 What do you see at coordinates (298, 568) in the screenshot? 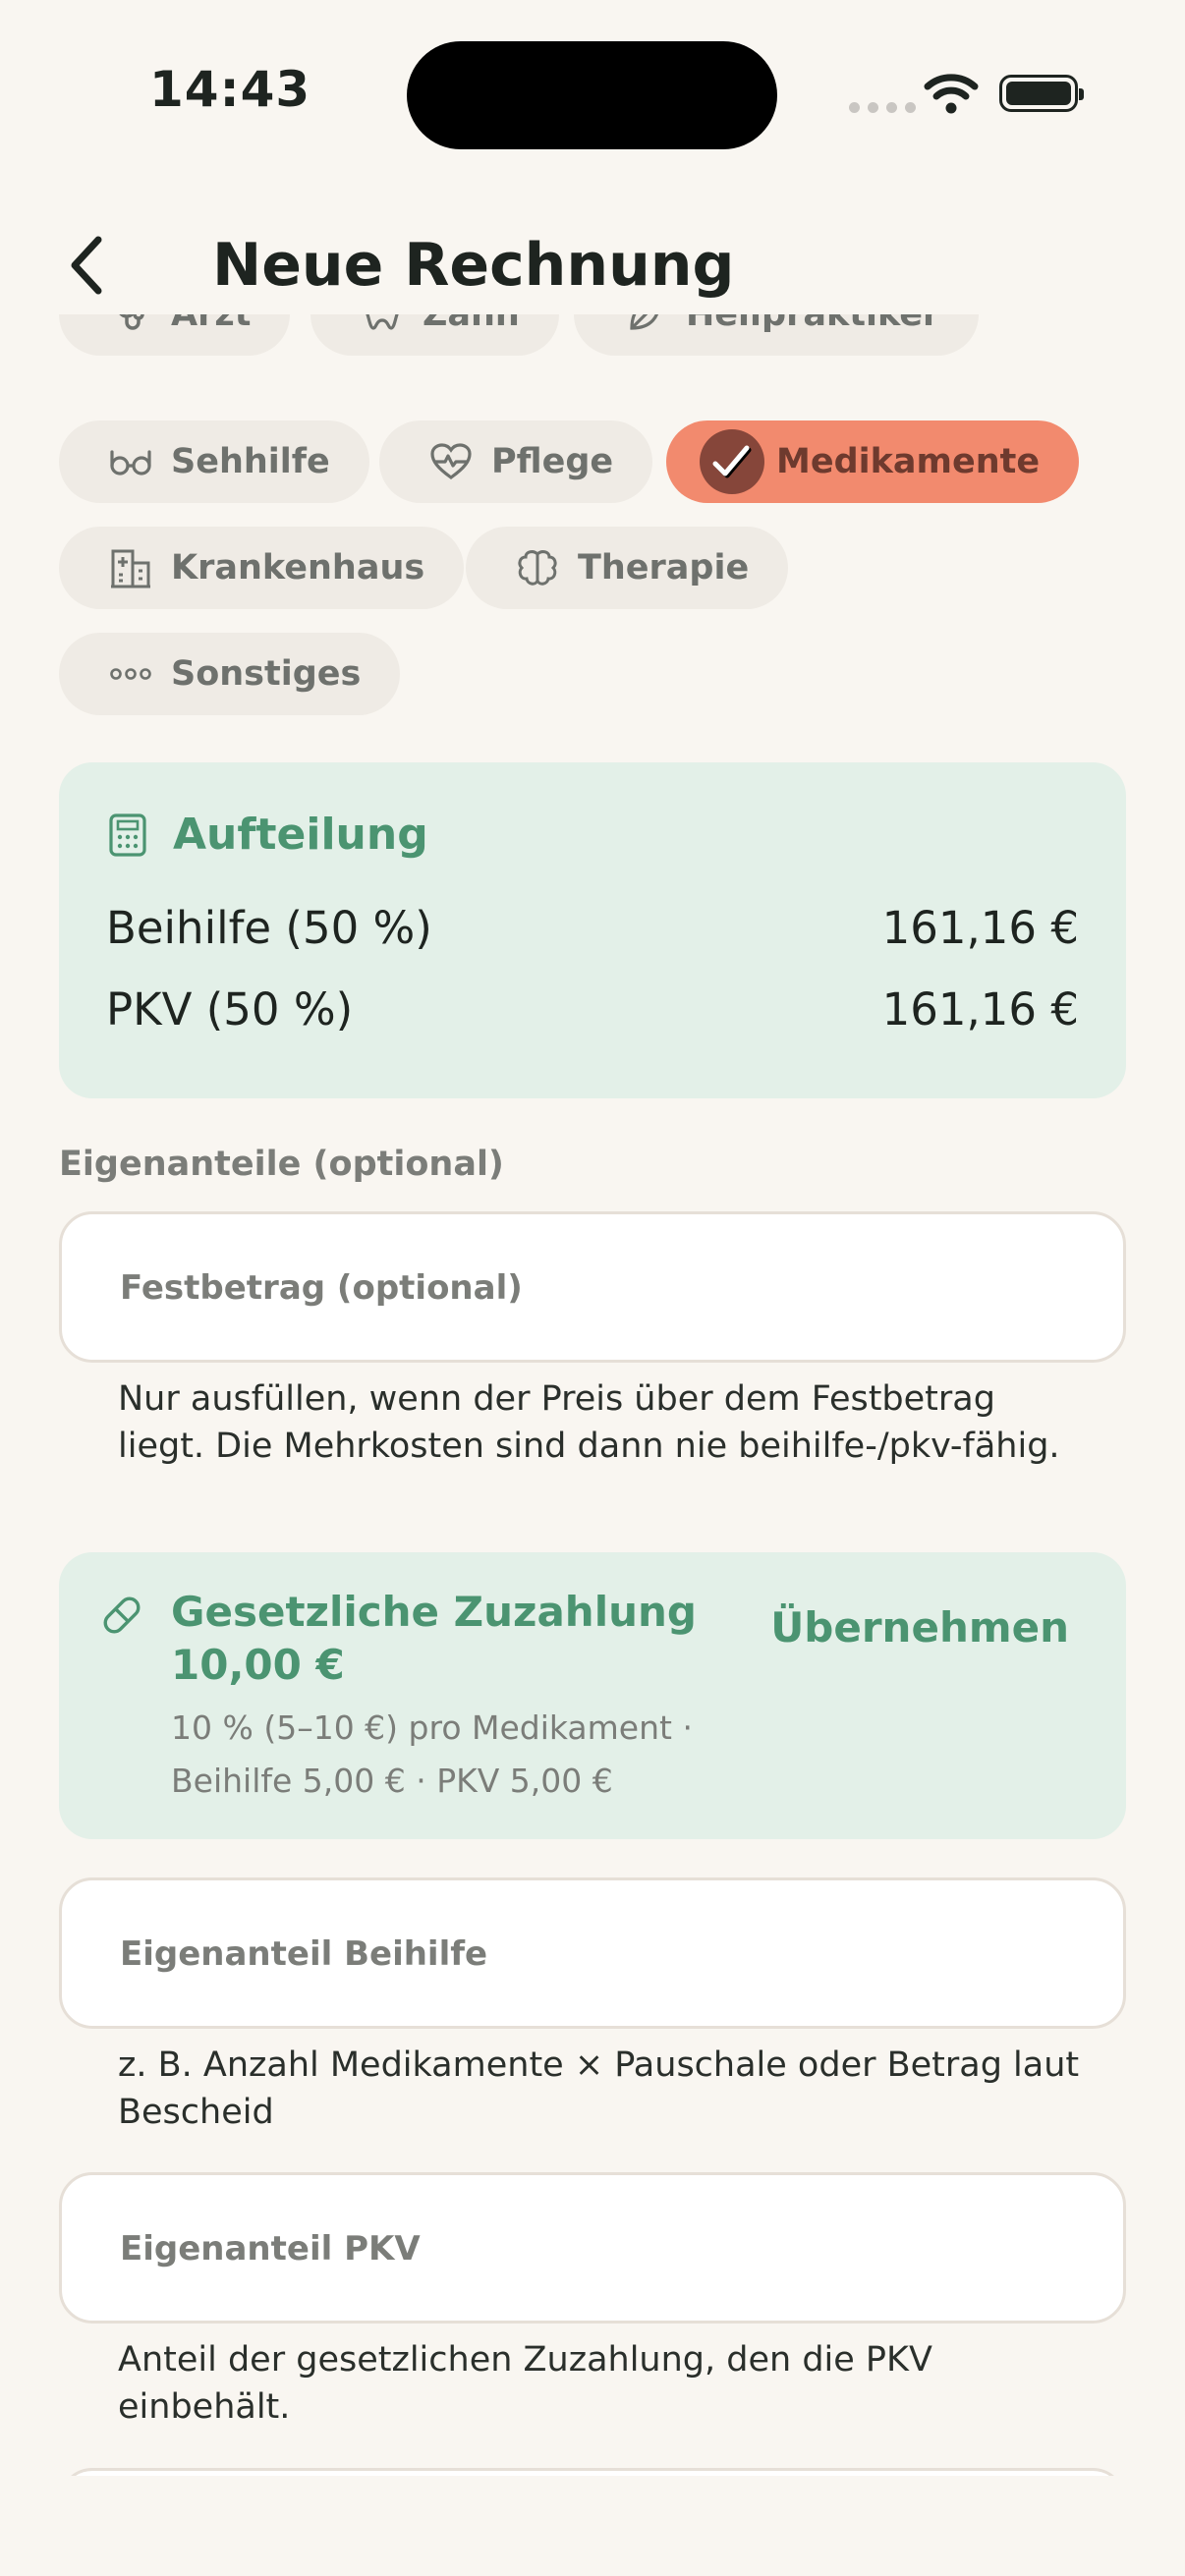
I see `category-chip-label: Krankenhaus` at bounding box center [298, 568].